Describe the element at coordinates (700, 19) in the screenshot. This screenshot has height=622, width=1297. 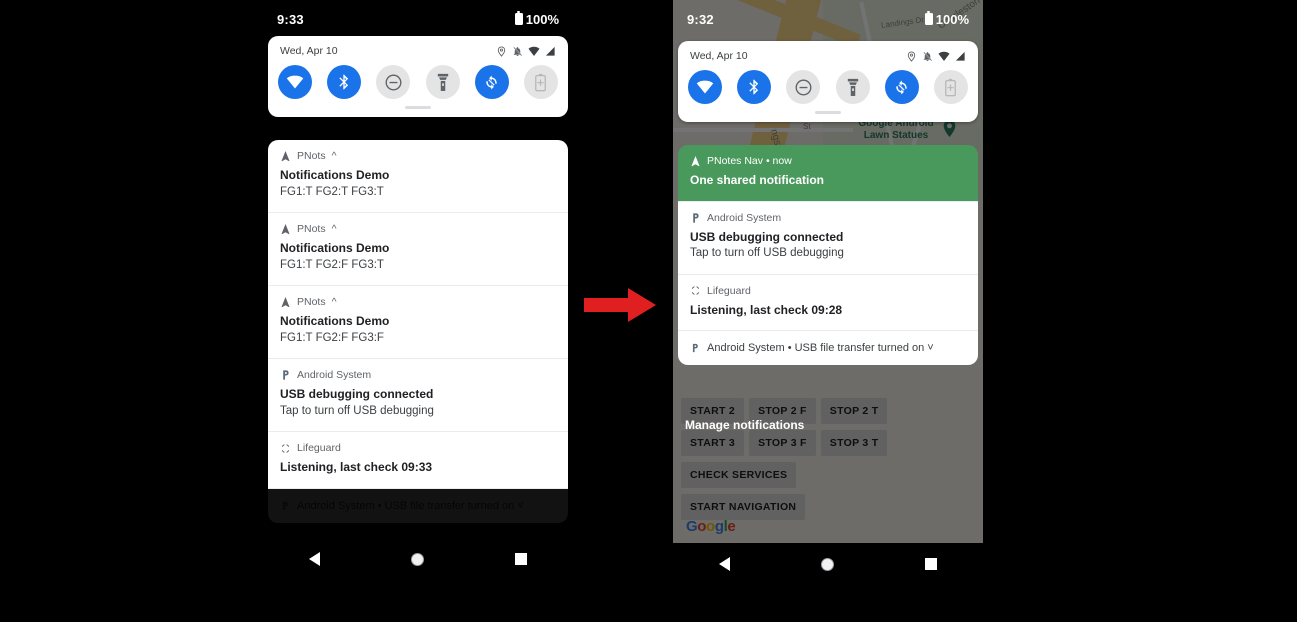
I see `status-clock: 9:32` at that location.